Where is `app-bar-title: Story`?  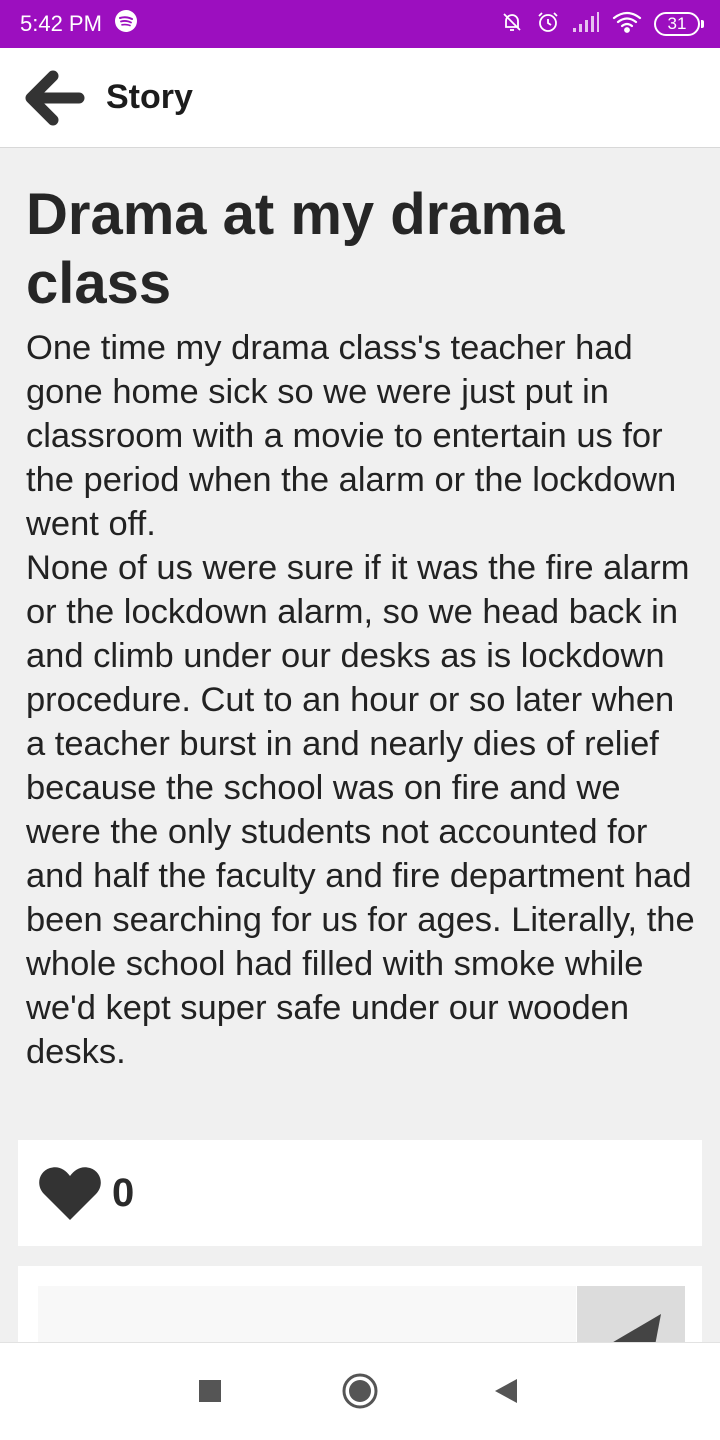 app-bar-title: Story is located at coordinates (149, 97).